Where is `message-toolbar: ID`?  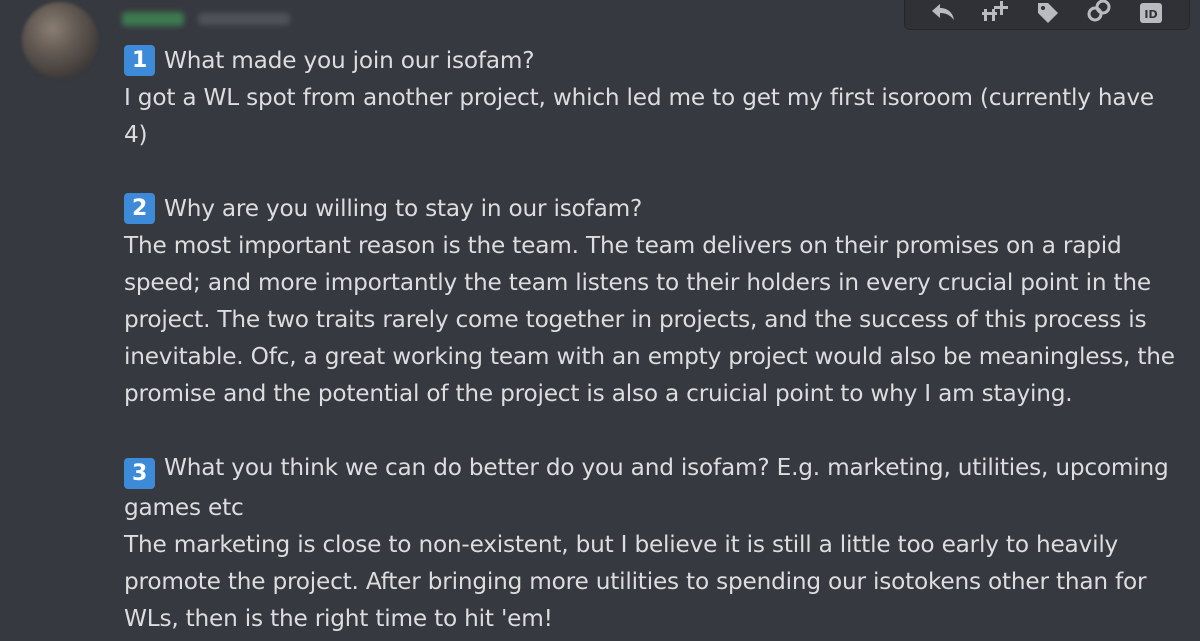
message-toolbar: ID is located at coordinates (1047, 15).